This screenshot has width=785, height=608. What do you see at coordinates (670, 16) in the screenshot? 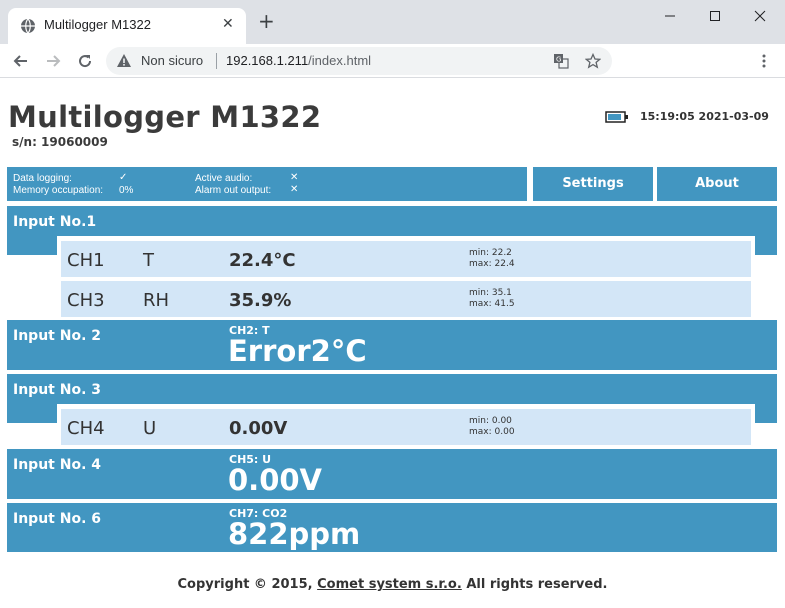
I see `minimize-icon` at bounding box center [670, 16].